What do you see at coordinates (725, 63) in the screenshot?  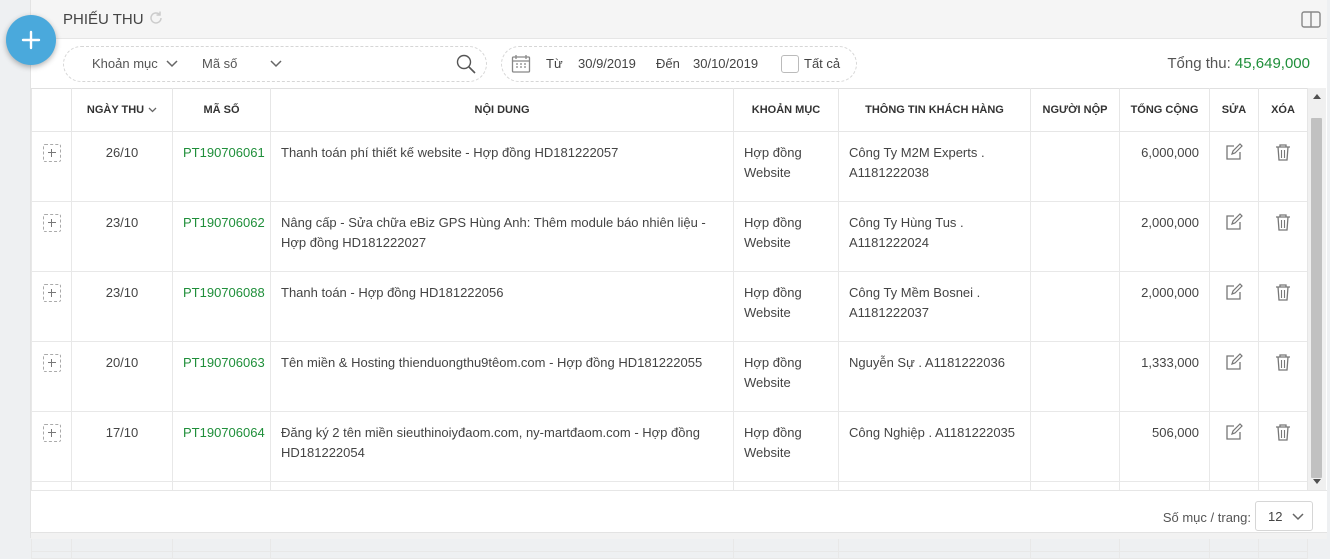 I see `to-date: 30/10/2019` at bounding box center [725, 63].